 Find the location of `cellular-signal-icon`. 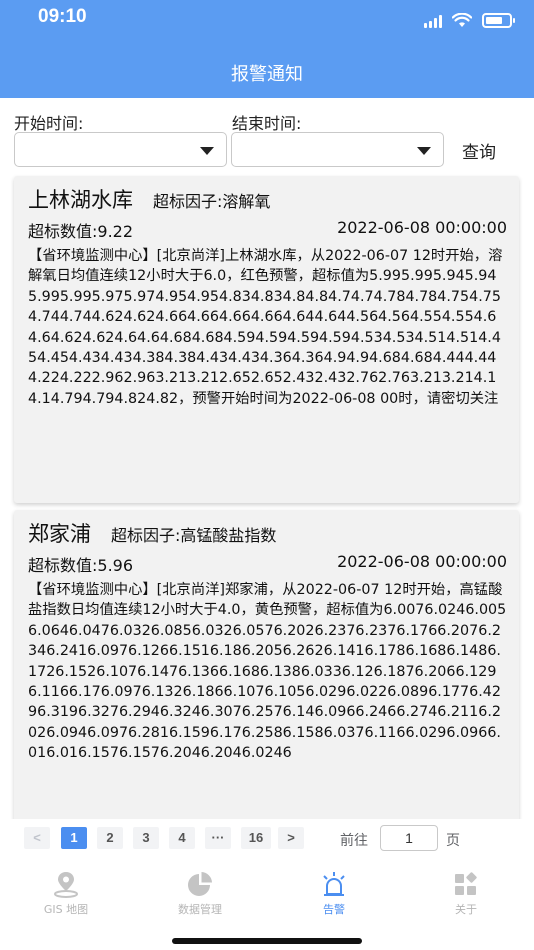

cellular-signal-icon is located at coordinates (433, 21).